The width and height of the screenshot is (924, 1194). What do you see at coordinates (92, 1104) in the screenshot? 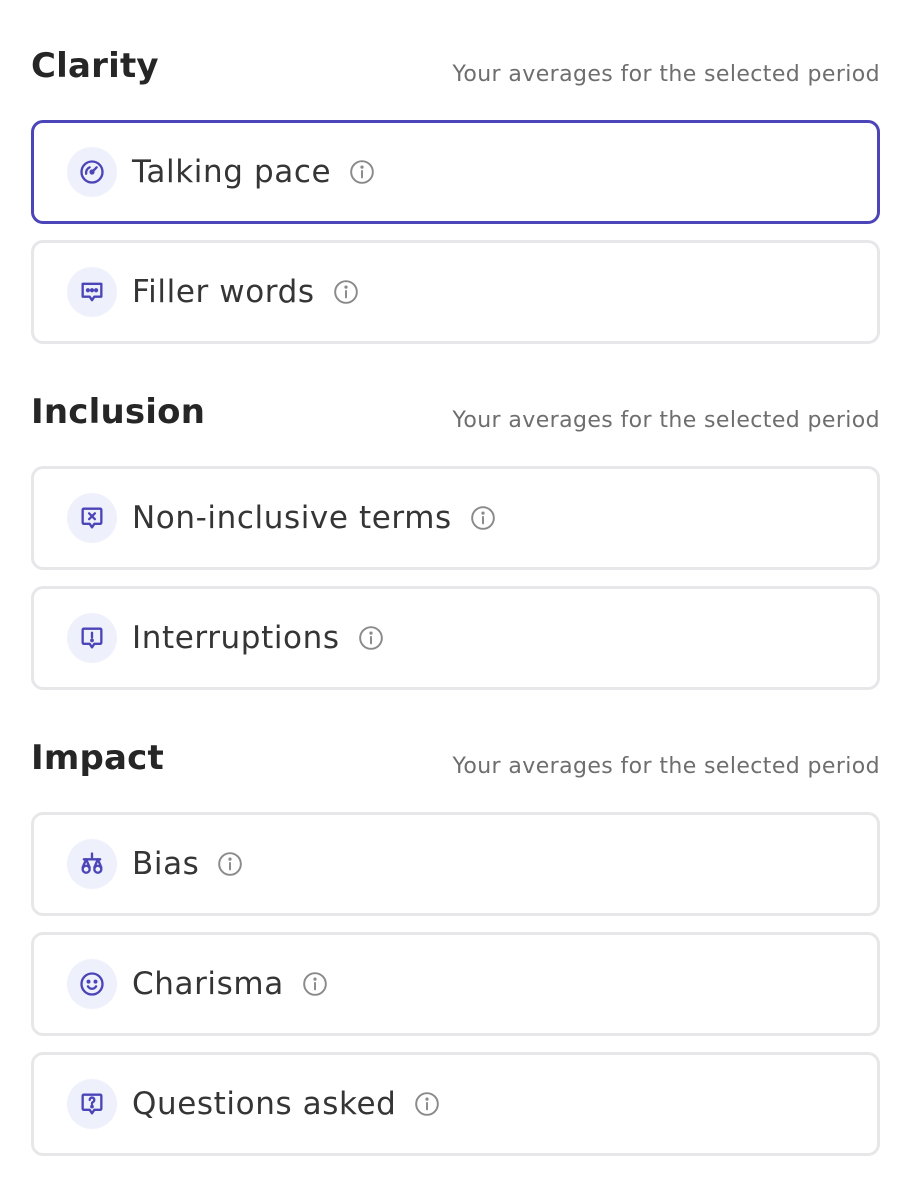
I see `chat-question-icon` at bounding box center [92, 1104].